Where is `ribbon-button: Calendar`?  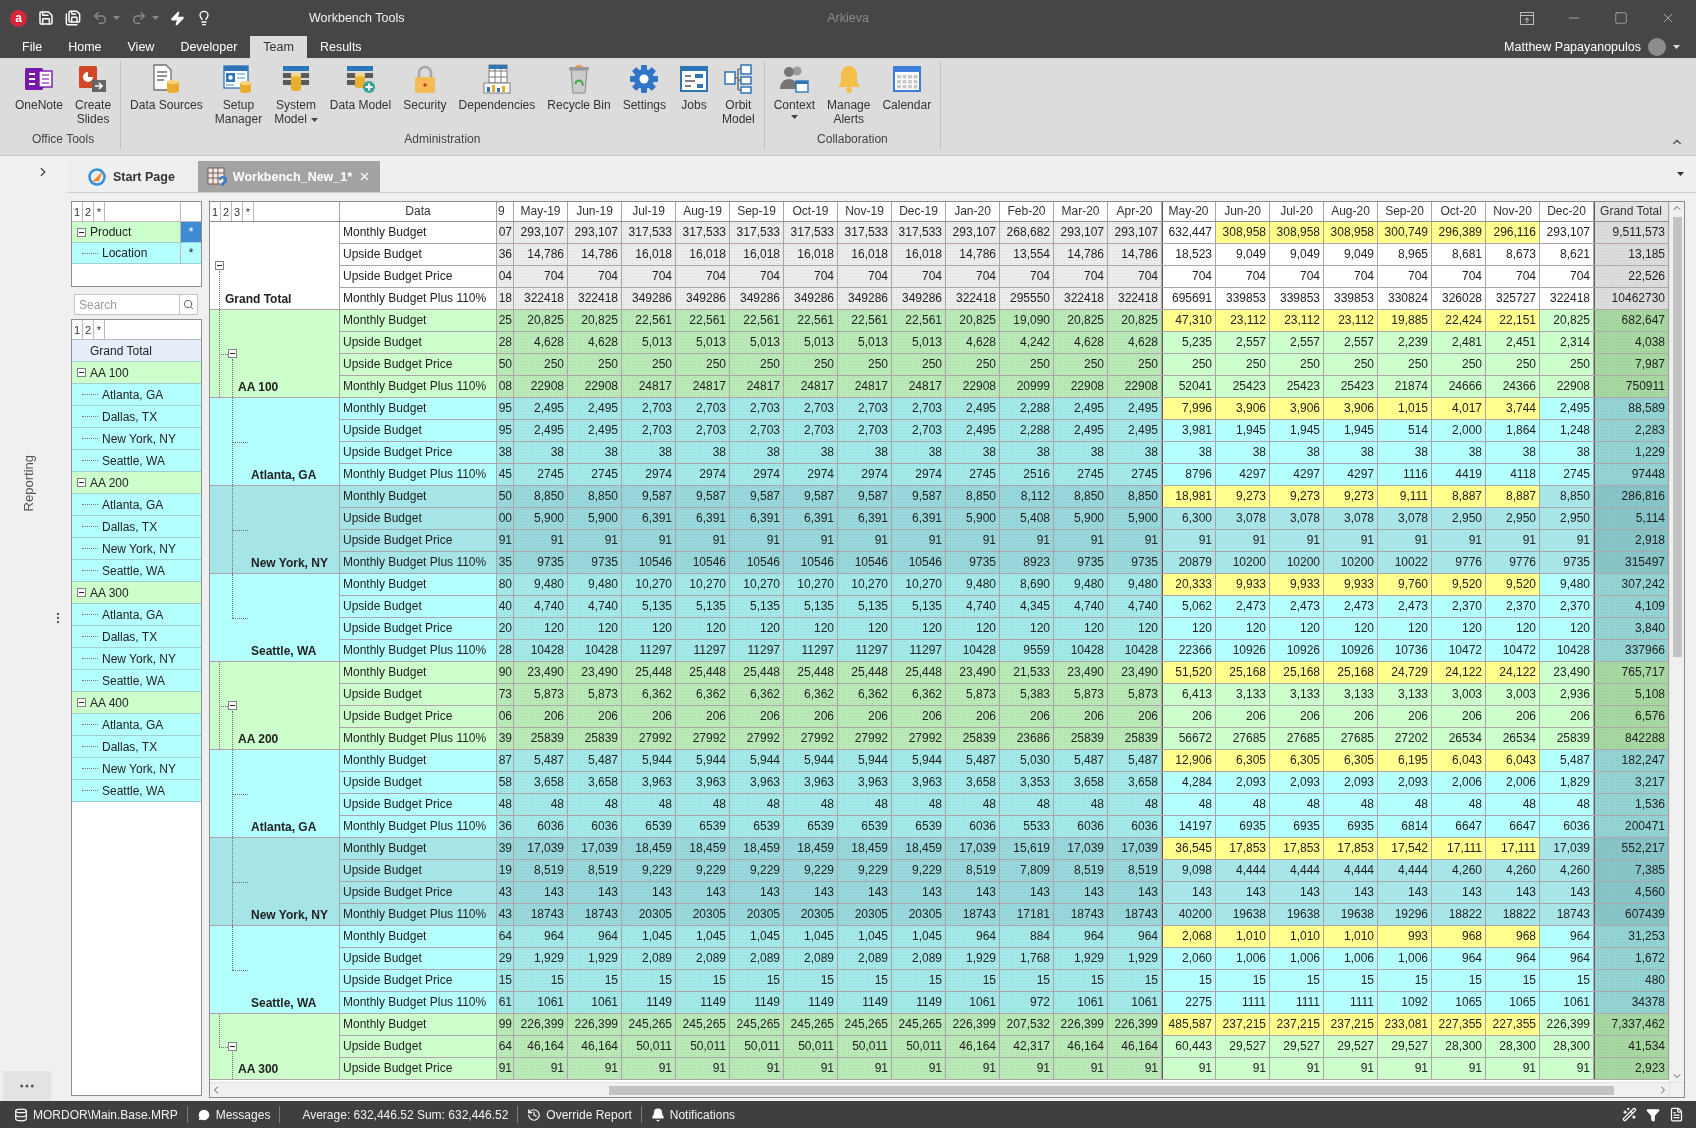
ribbon-button: Calendar is located at coordinates (907, 86).